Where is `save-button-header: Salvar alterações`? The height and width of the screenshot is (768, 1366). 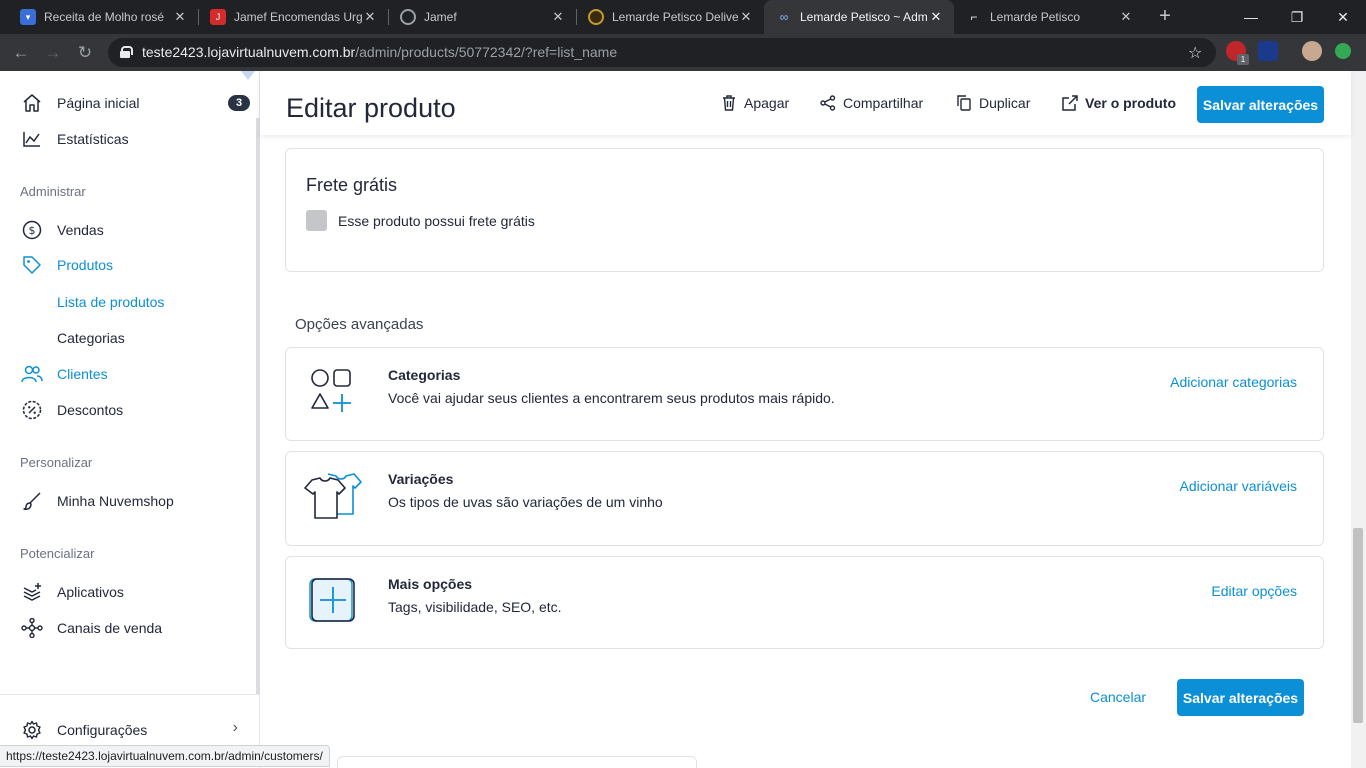
save-button-header: Salvar alterações is located at coordinates (1260, 104).